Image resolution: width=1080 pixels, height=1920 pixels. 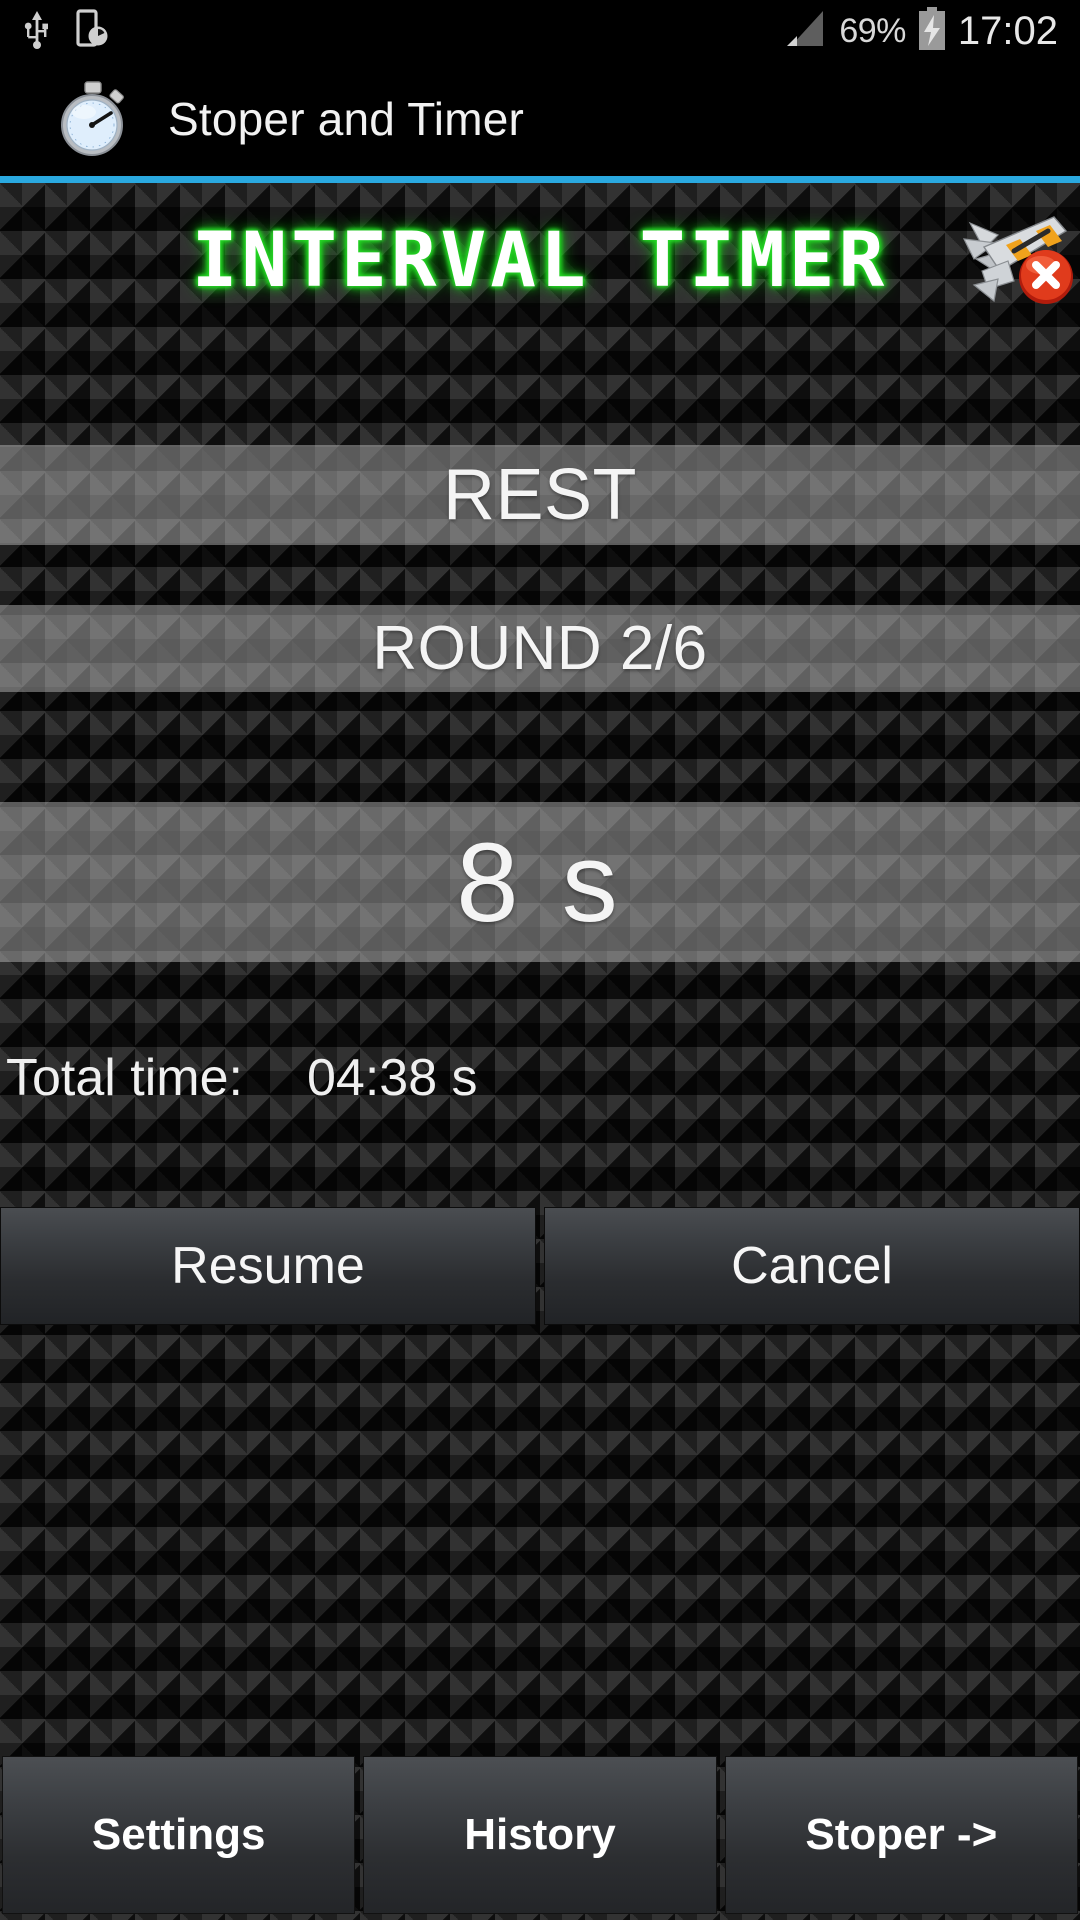 What do you see at coordinates (540, 119) in the screenshot?
I see `action-bar: Stoper and Timer` at bounding box center [540, 119].